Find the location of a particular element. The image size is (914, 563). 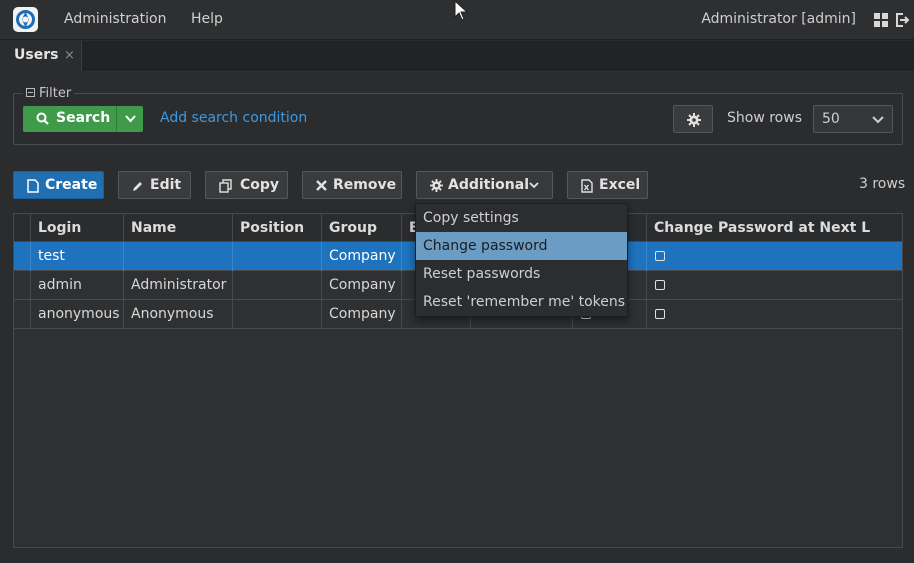

copy-icon is located at coordinates (225, 186).